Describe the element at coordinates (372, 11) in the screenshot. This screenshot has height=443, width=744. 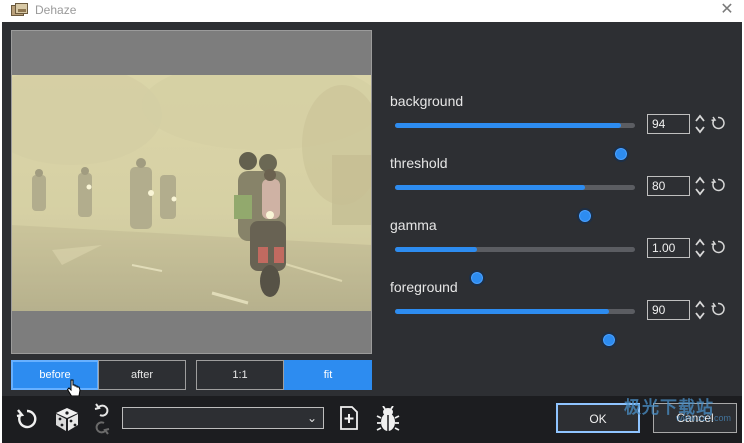
I see `title-bar: Dehaze ✕` at that location.